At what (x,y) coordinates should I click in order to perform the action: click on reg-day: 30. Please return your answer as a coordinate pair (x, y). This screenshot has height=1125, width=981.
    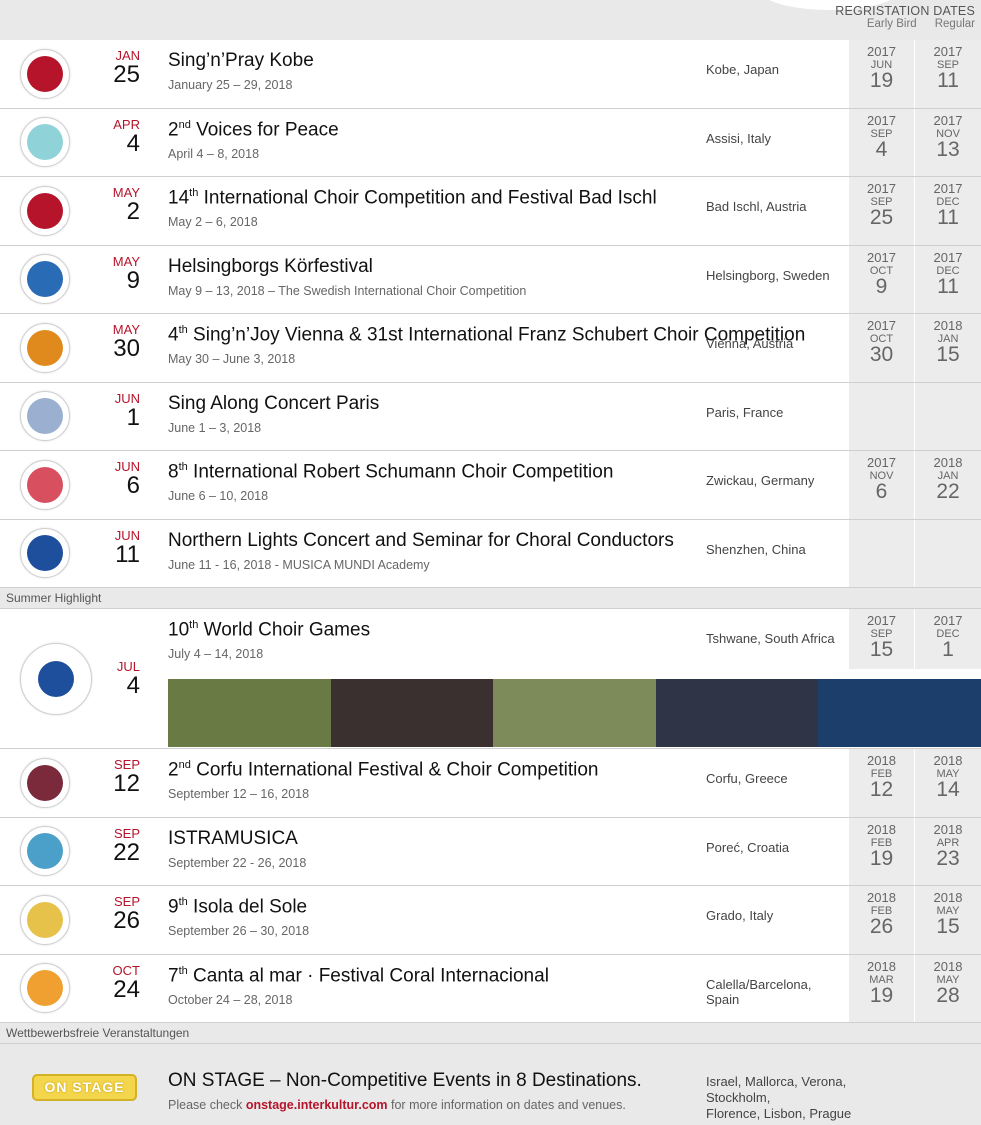
    Looking at the image, I should click on (881, 354).